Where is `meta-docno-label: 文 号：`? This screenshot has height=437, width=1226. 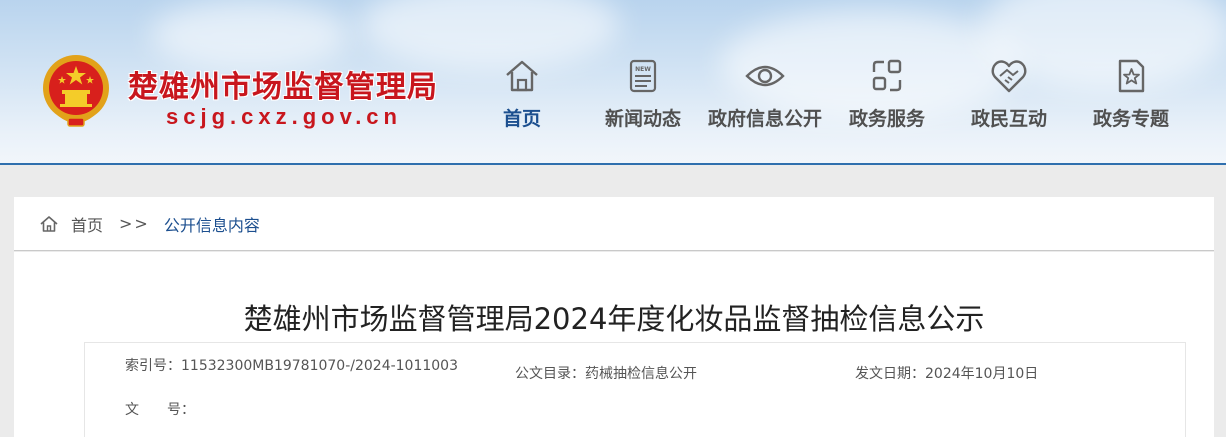
meta-docno-label: 文 号： is located at coordinates (160, 410).